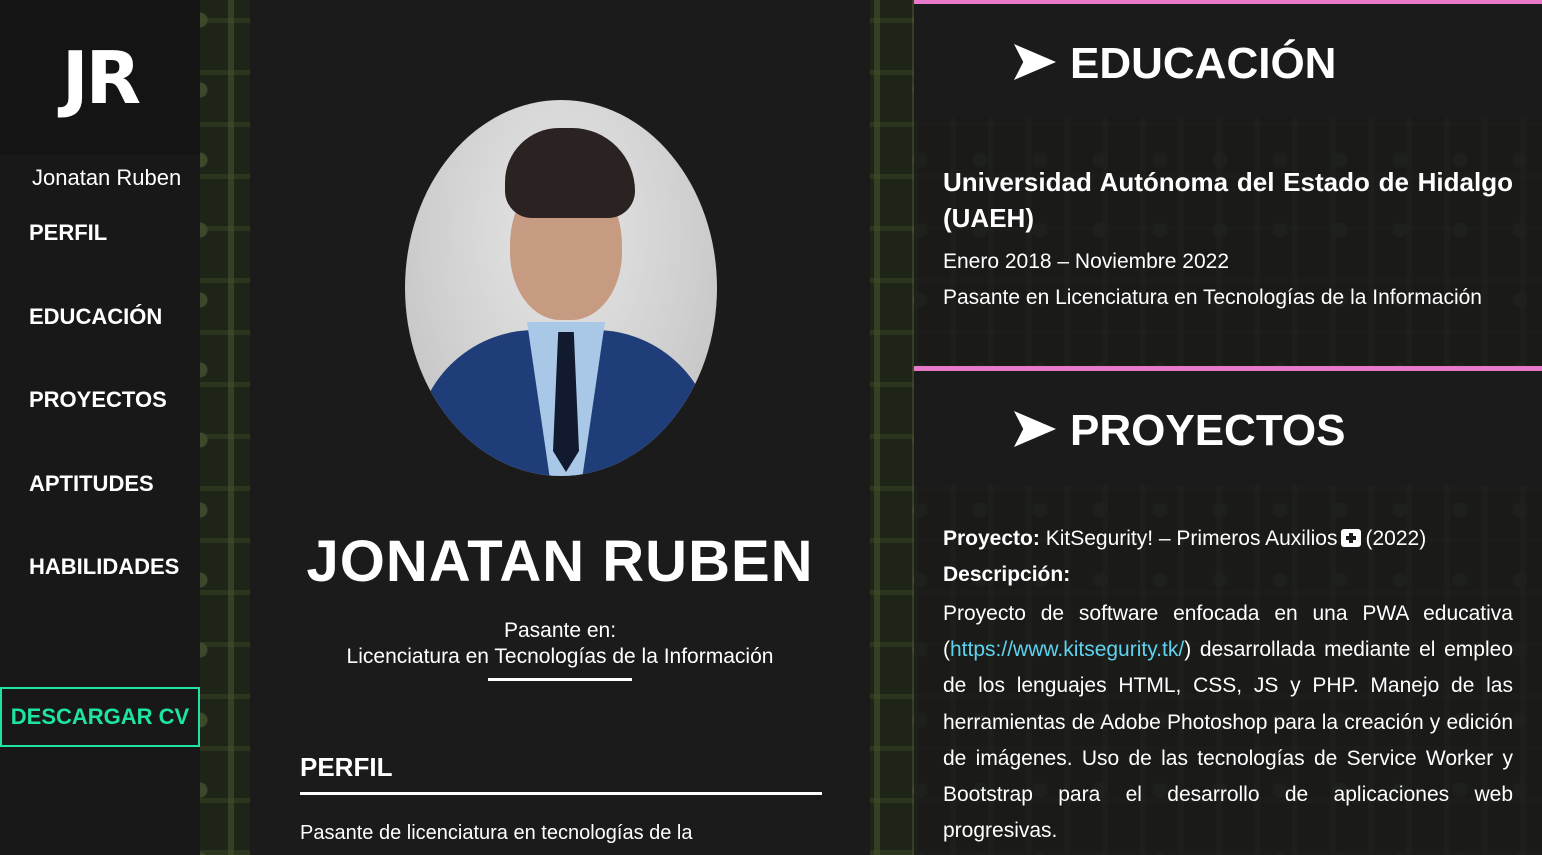 Image resolution: width=1542 pixels, height=855 pixels. I want to click on nav-item-habilidades: HABILIDADES, so click(104, 594).